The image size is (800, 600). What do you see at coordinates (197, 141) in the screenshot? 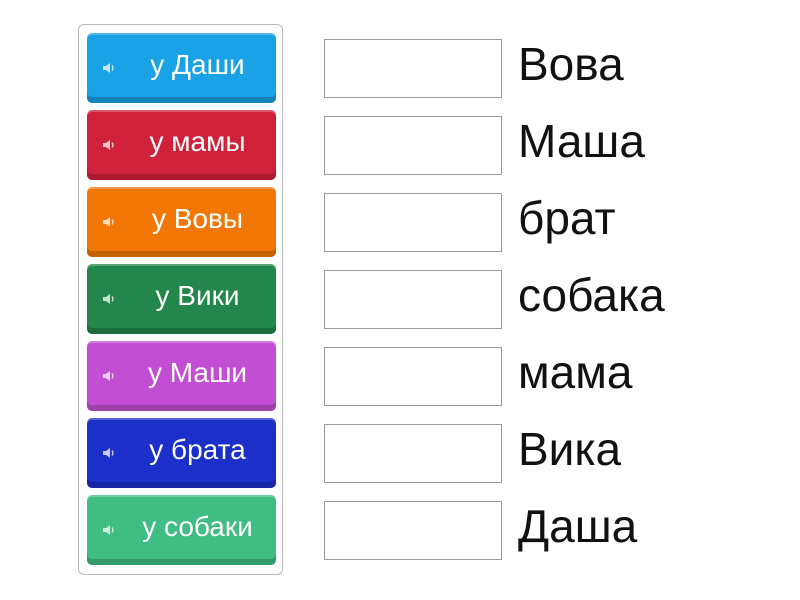
I see `tile-label: у мамы` at bounding box center [197, 141].